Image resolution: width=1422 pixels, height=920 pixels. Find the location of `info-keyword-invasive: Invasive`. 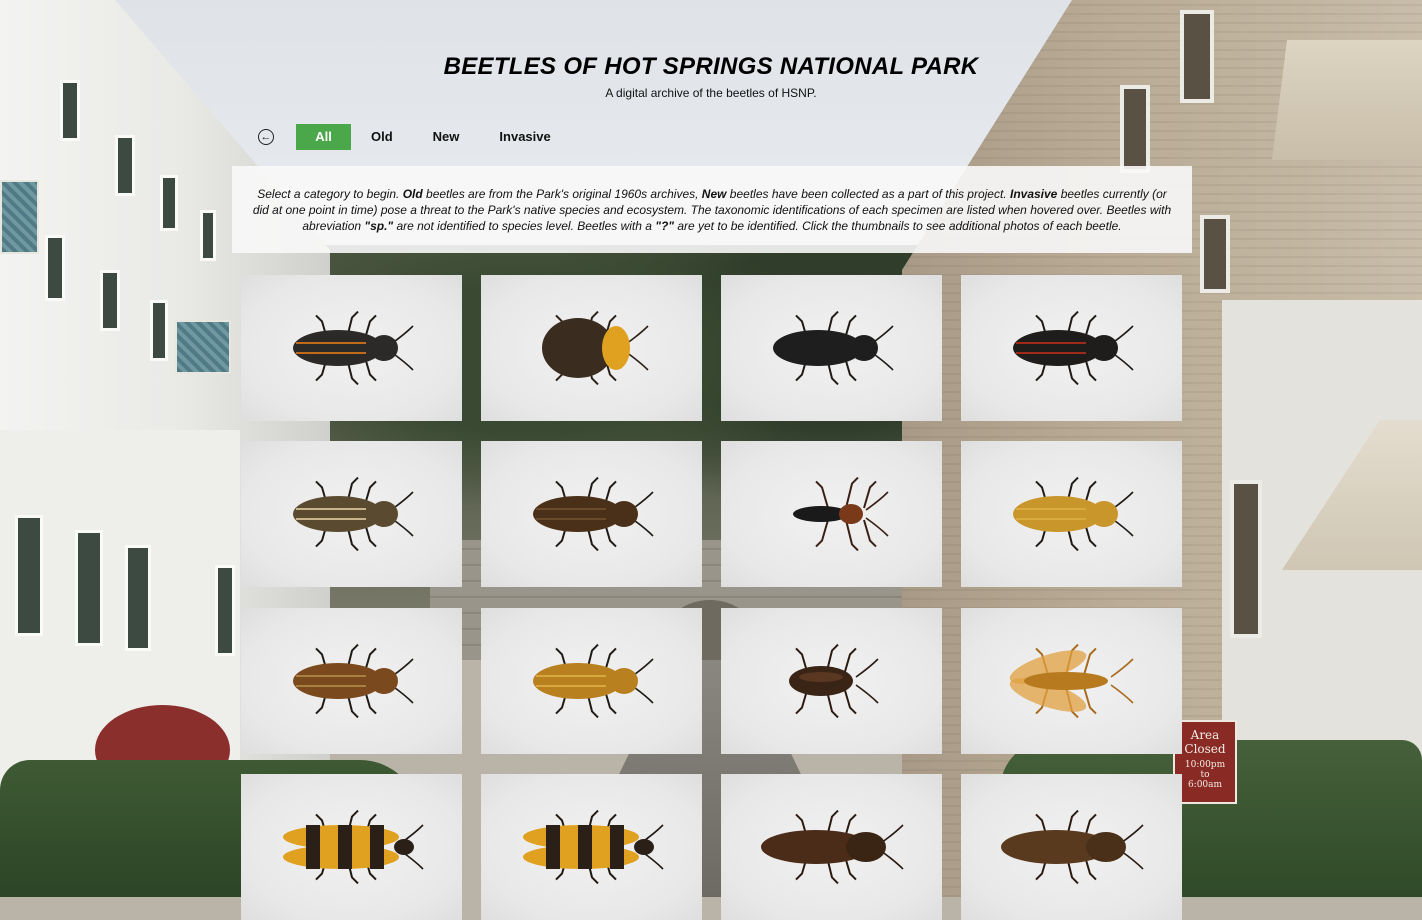

info-keyword-invasive: Invasive is located at coordinates (1033, 194).